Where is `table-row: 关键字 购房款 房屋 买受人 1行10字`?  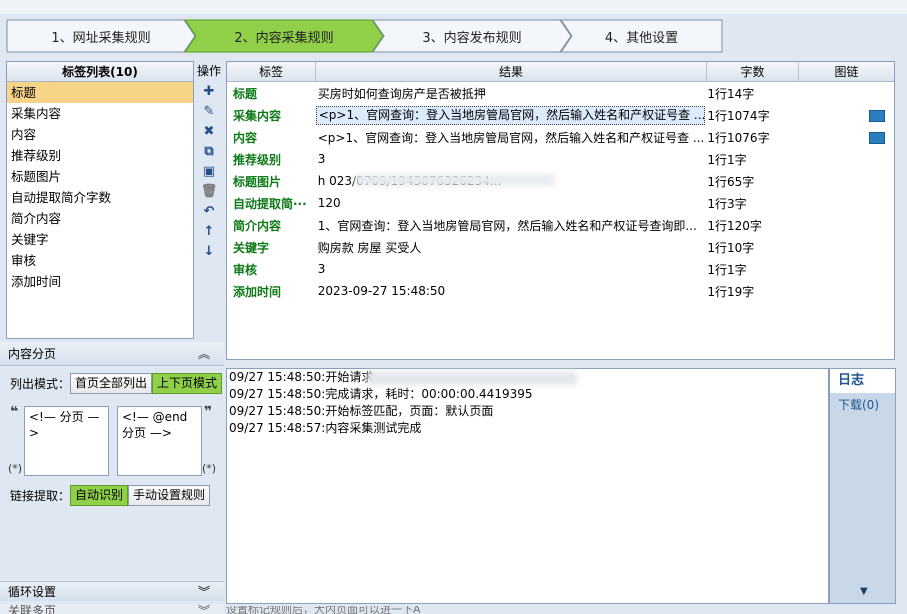 table-row: 关键字 购房款 房屋 买受人 1行10字 is located at coordinates (560, 247).